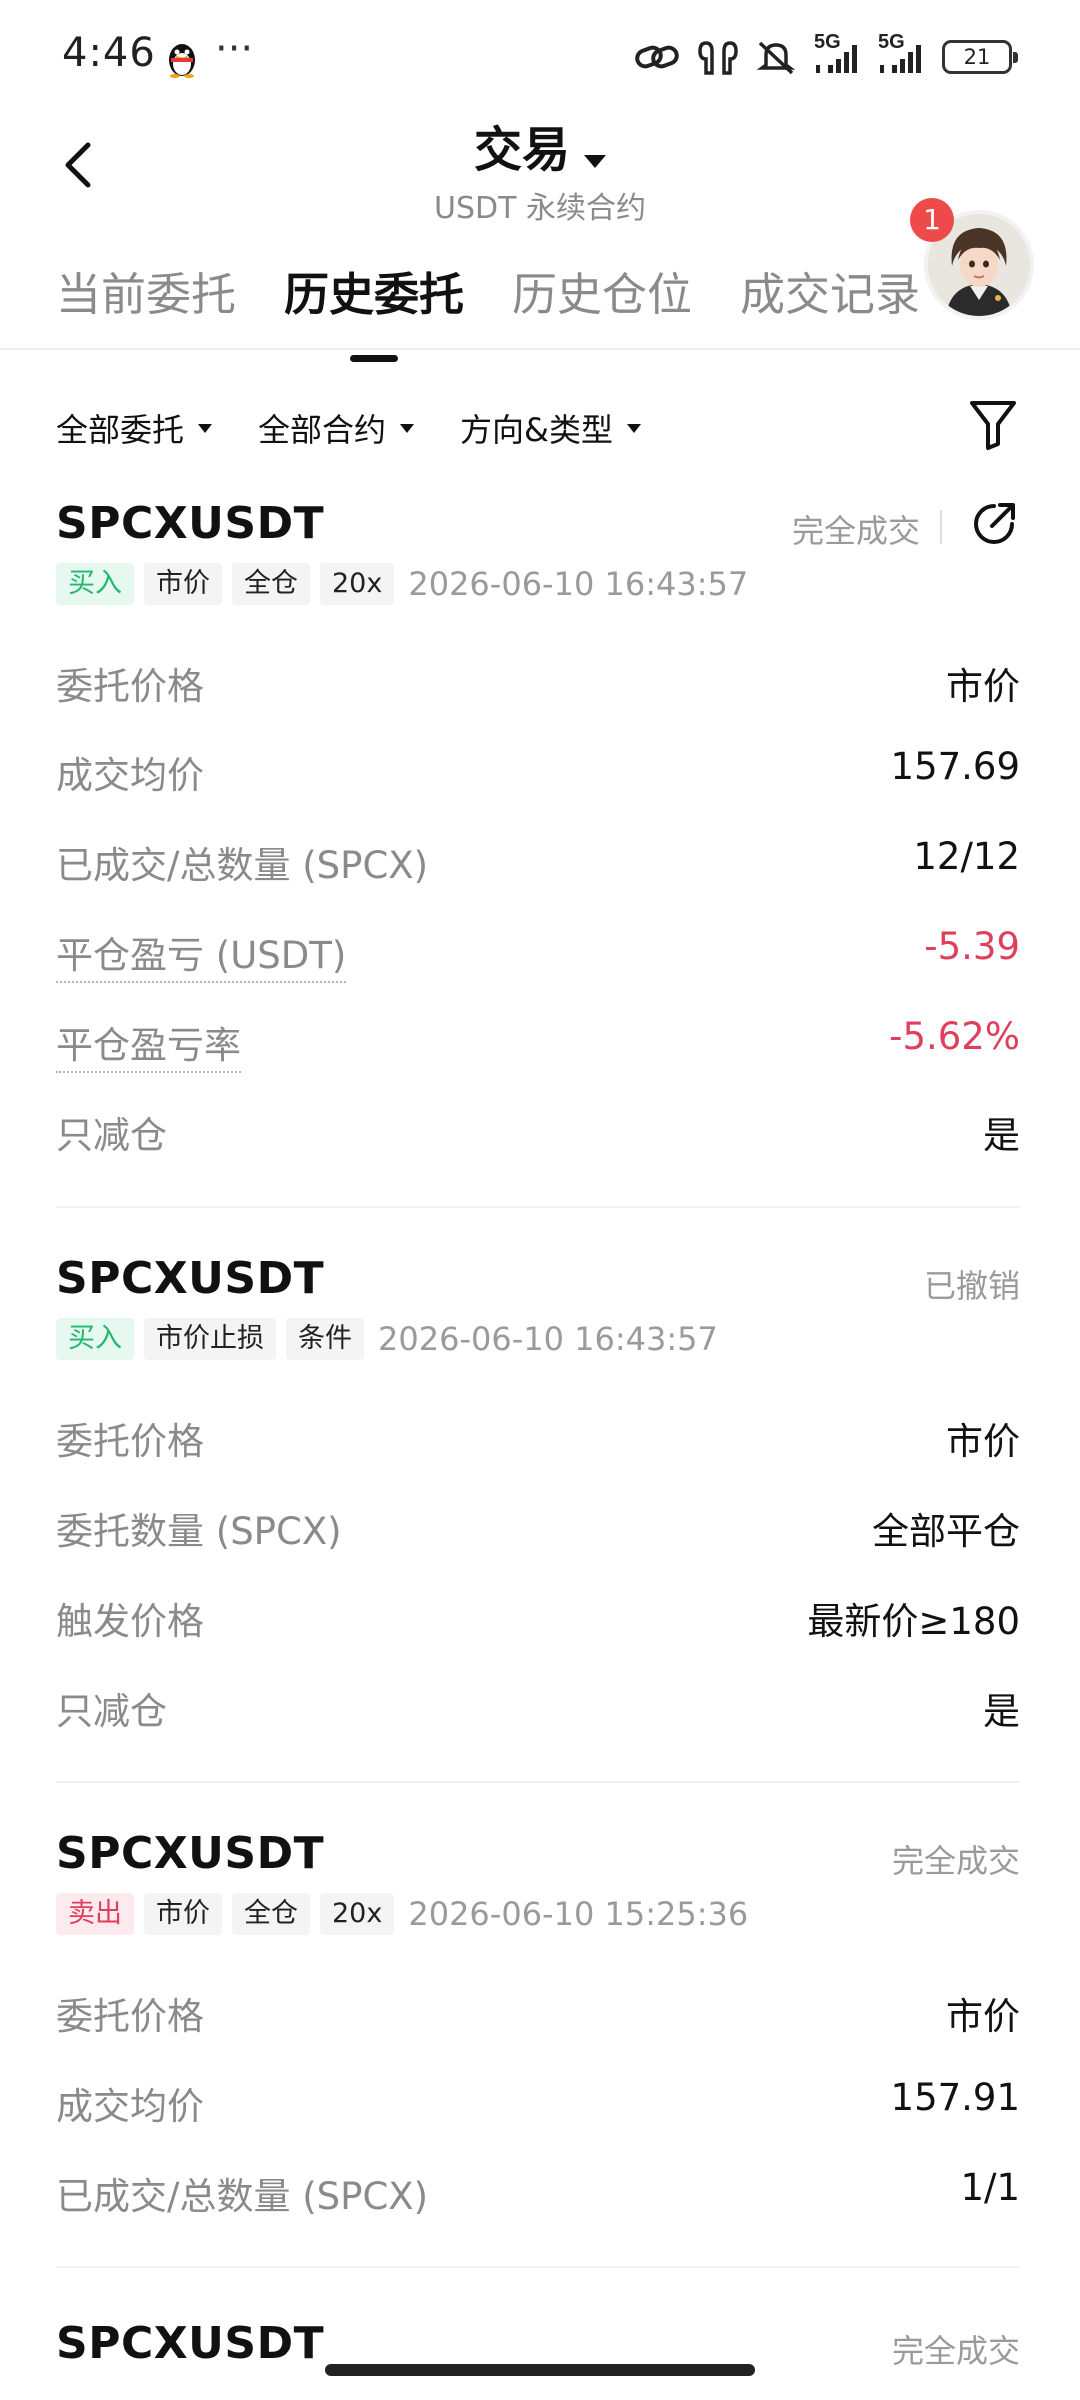 The height and width of the screenshot is (2400, 1080). I want to click on row-label-tooltip: 平仓盈亏 (USDT), so click(201, 954).